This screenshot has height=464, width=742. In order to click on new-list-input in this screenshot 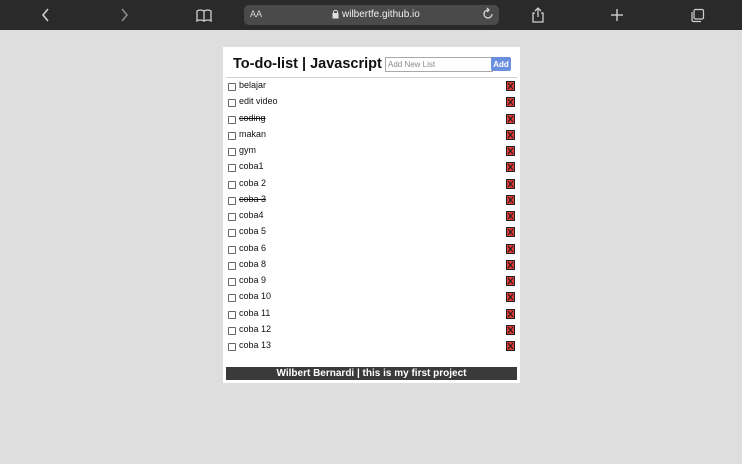, I will do `click(439, 64)`.